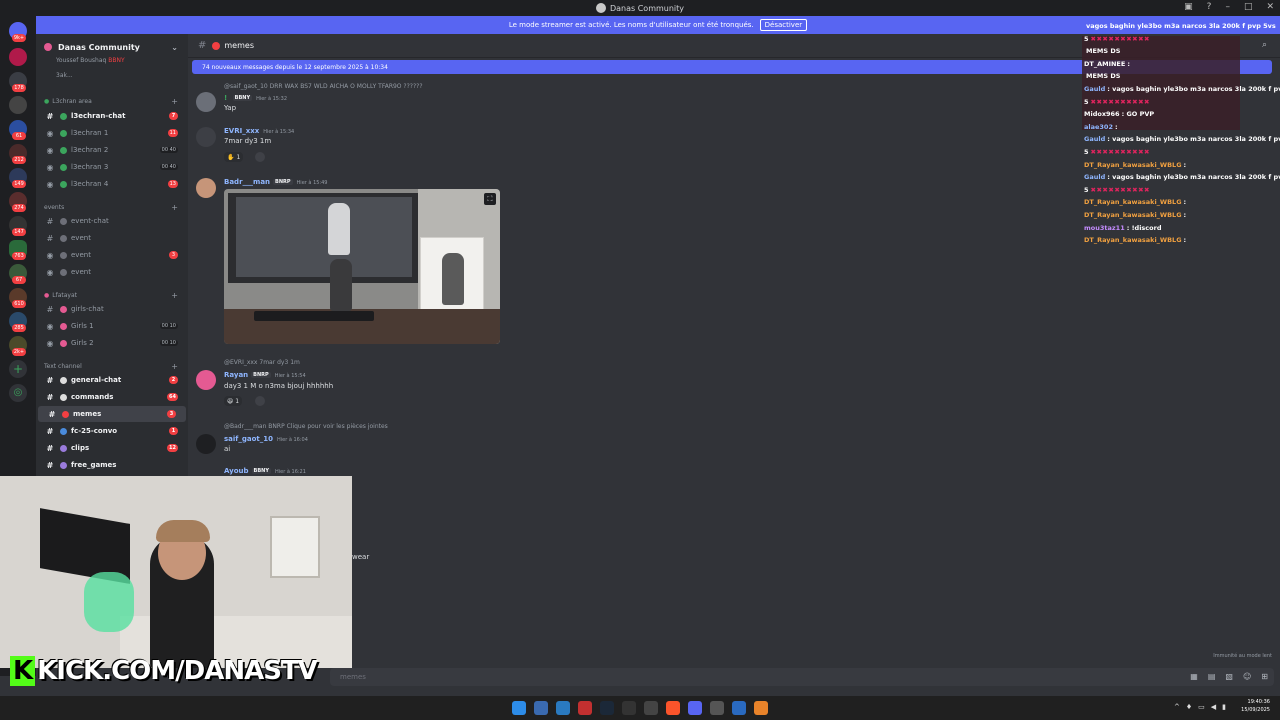 Image resolution: width=1280 pixels, height=720 pixels. What do you see at coordinates (1264, 676) in the screenshot?
I see `apps-icon: ⊞` at bounding box center [1264, 676].